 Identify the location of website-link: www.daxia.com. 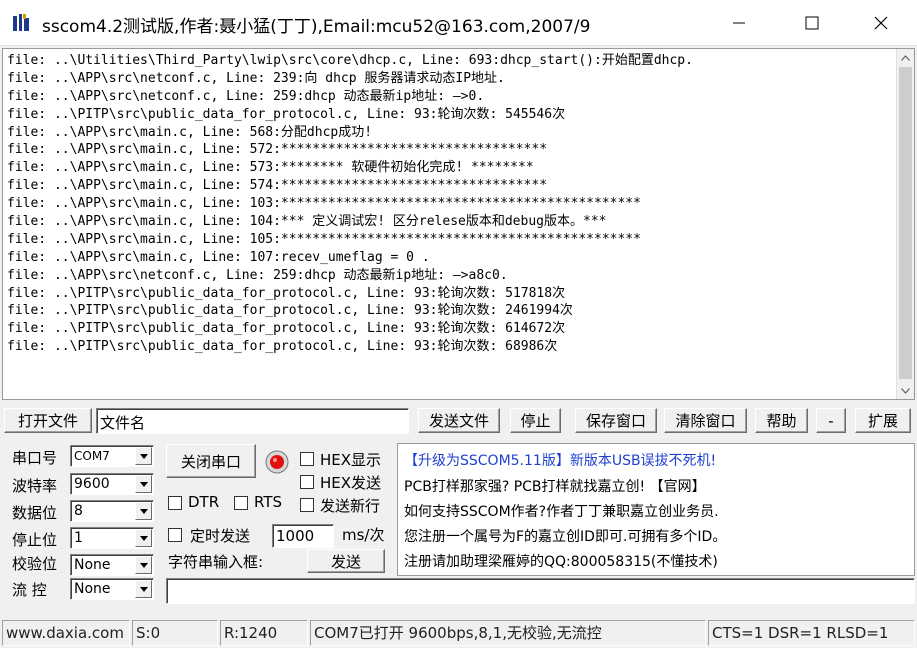
(66, 633).